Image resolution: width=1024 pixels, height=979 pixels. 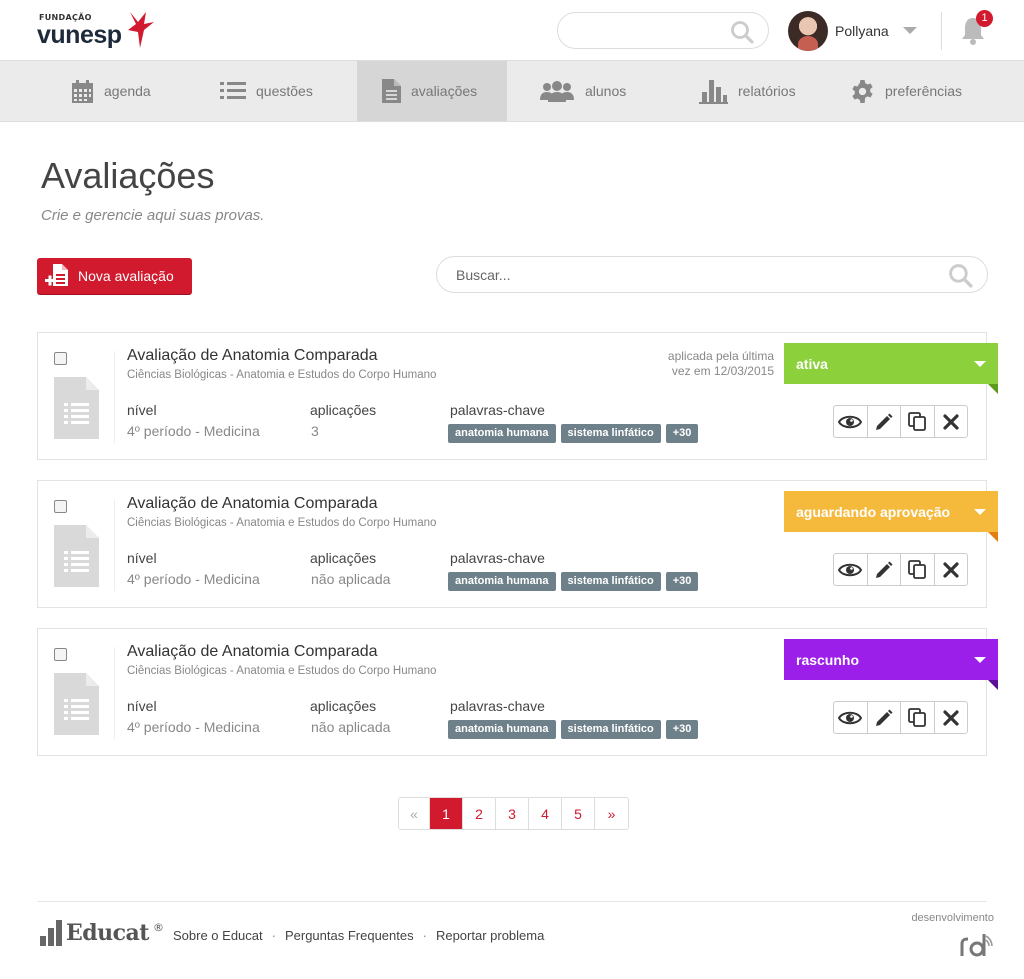 I want to click on page-button: 5, so click(x=578, y=813).